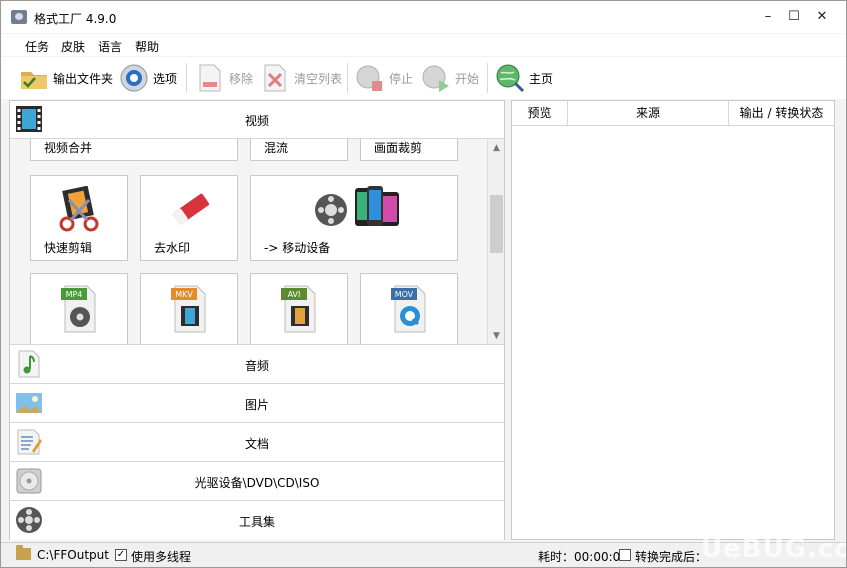 The image size is (847, 568). What do you see at coordinates (37, 46) in the screenshot?
I see `menu-task: 任务` at bounding box center [37, 46].